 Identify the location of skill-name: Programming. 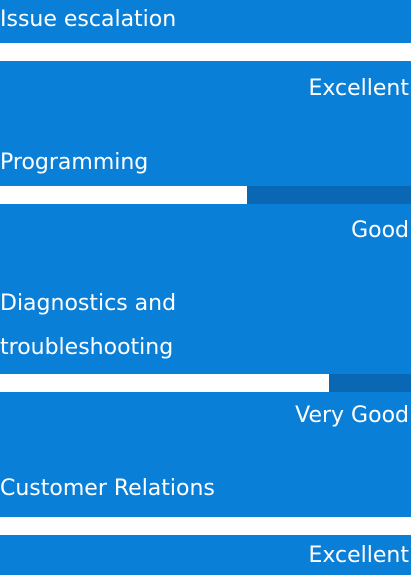
(74, 162).